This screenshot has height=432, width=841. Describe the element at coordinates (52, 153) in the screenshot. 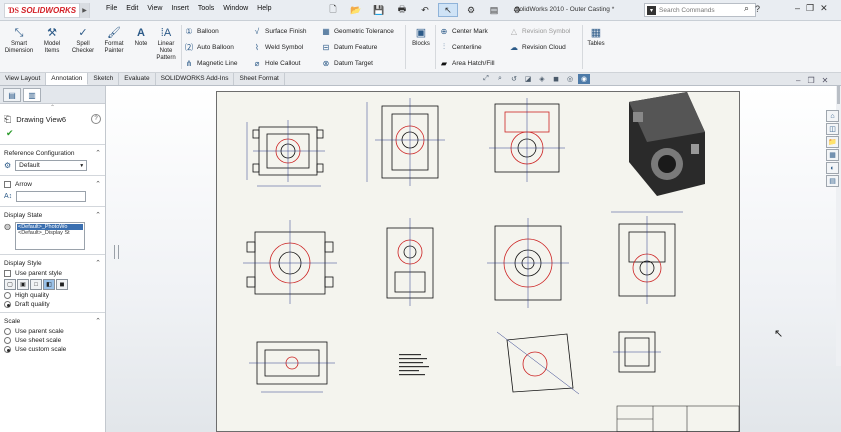

I see `reference-configuration-header: Reference Configuration ⌃` at that location.